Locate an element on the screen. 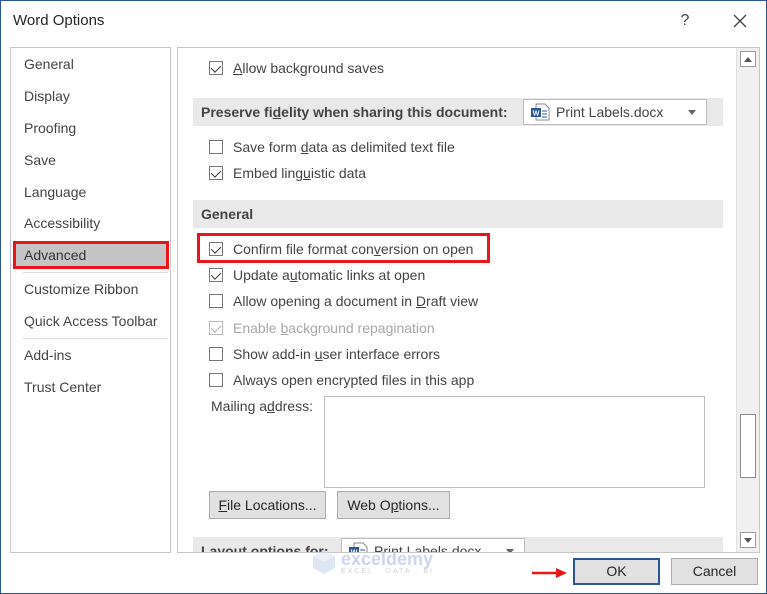 The width and height of the screenshot is (767, 594). allow-draft-view-checkbox: Allow opening a document in Draft view is located at coordinates (343, 301).